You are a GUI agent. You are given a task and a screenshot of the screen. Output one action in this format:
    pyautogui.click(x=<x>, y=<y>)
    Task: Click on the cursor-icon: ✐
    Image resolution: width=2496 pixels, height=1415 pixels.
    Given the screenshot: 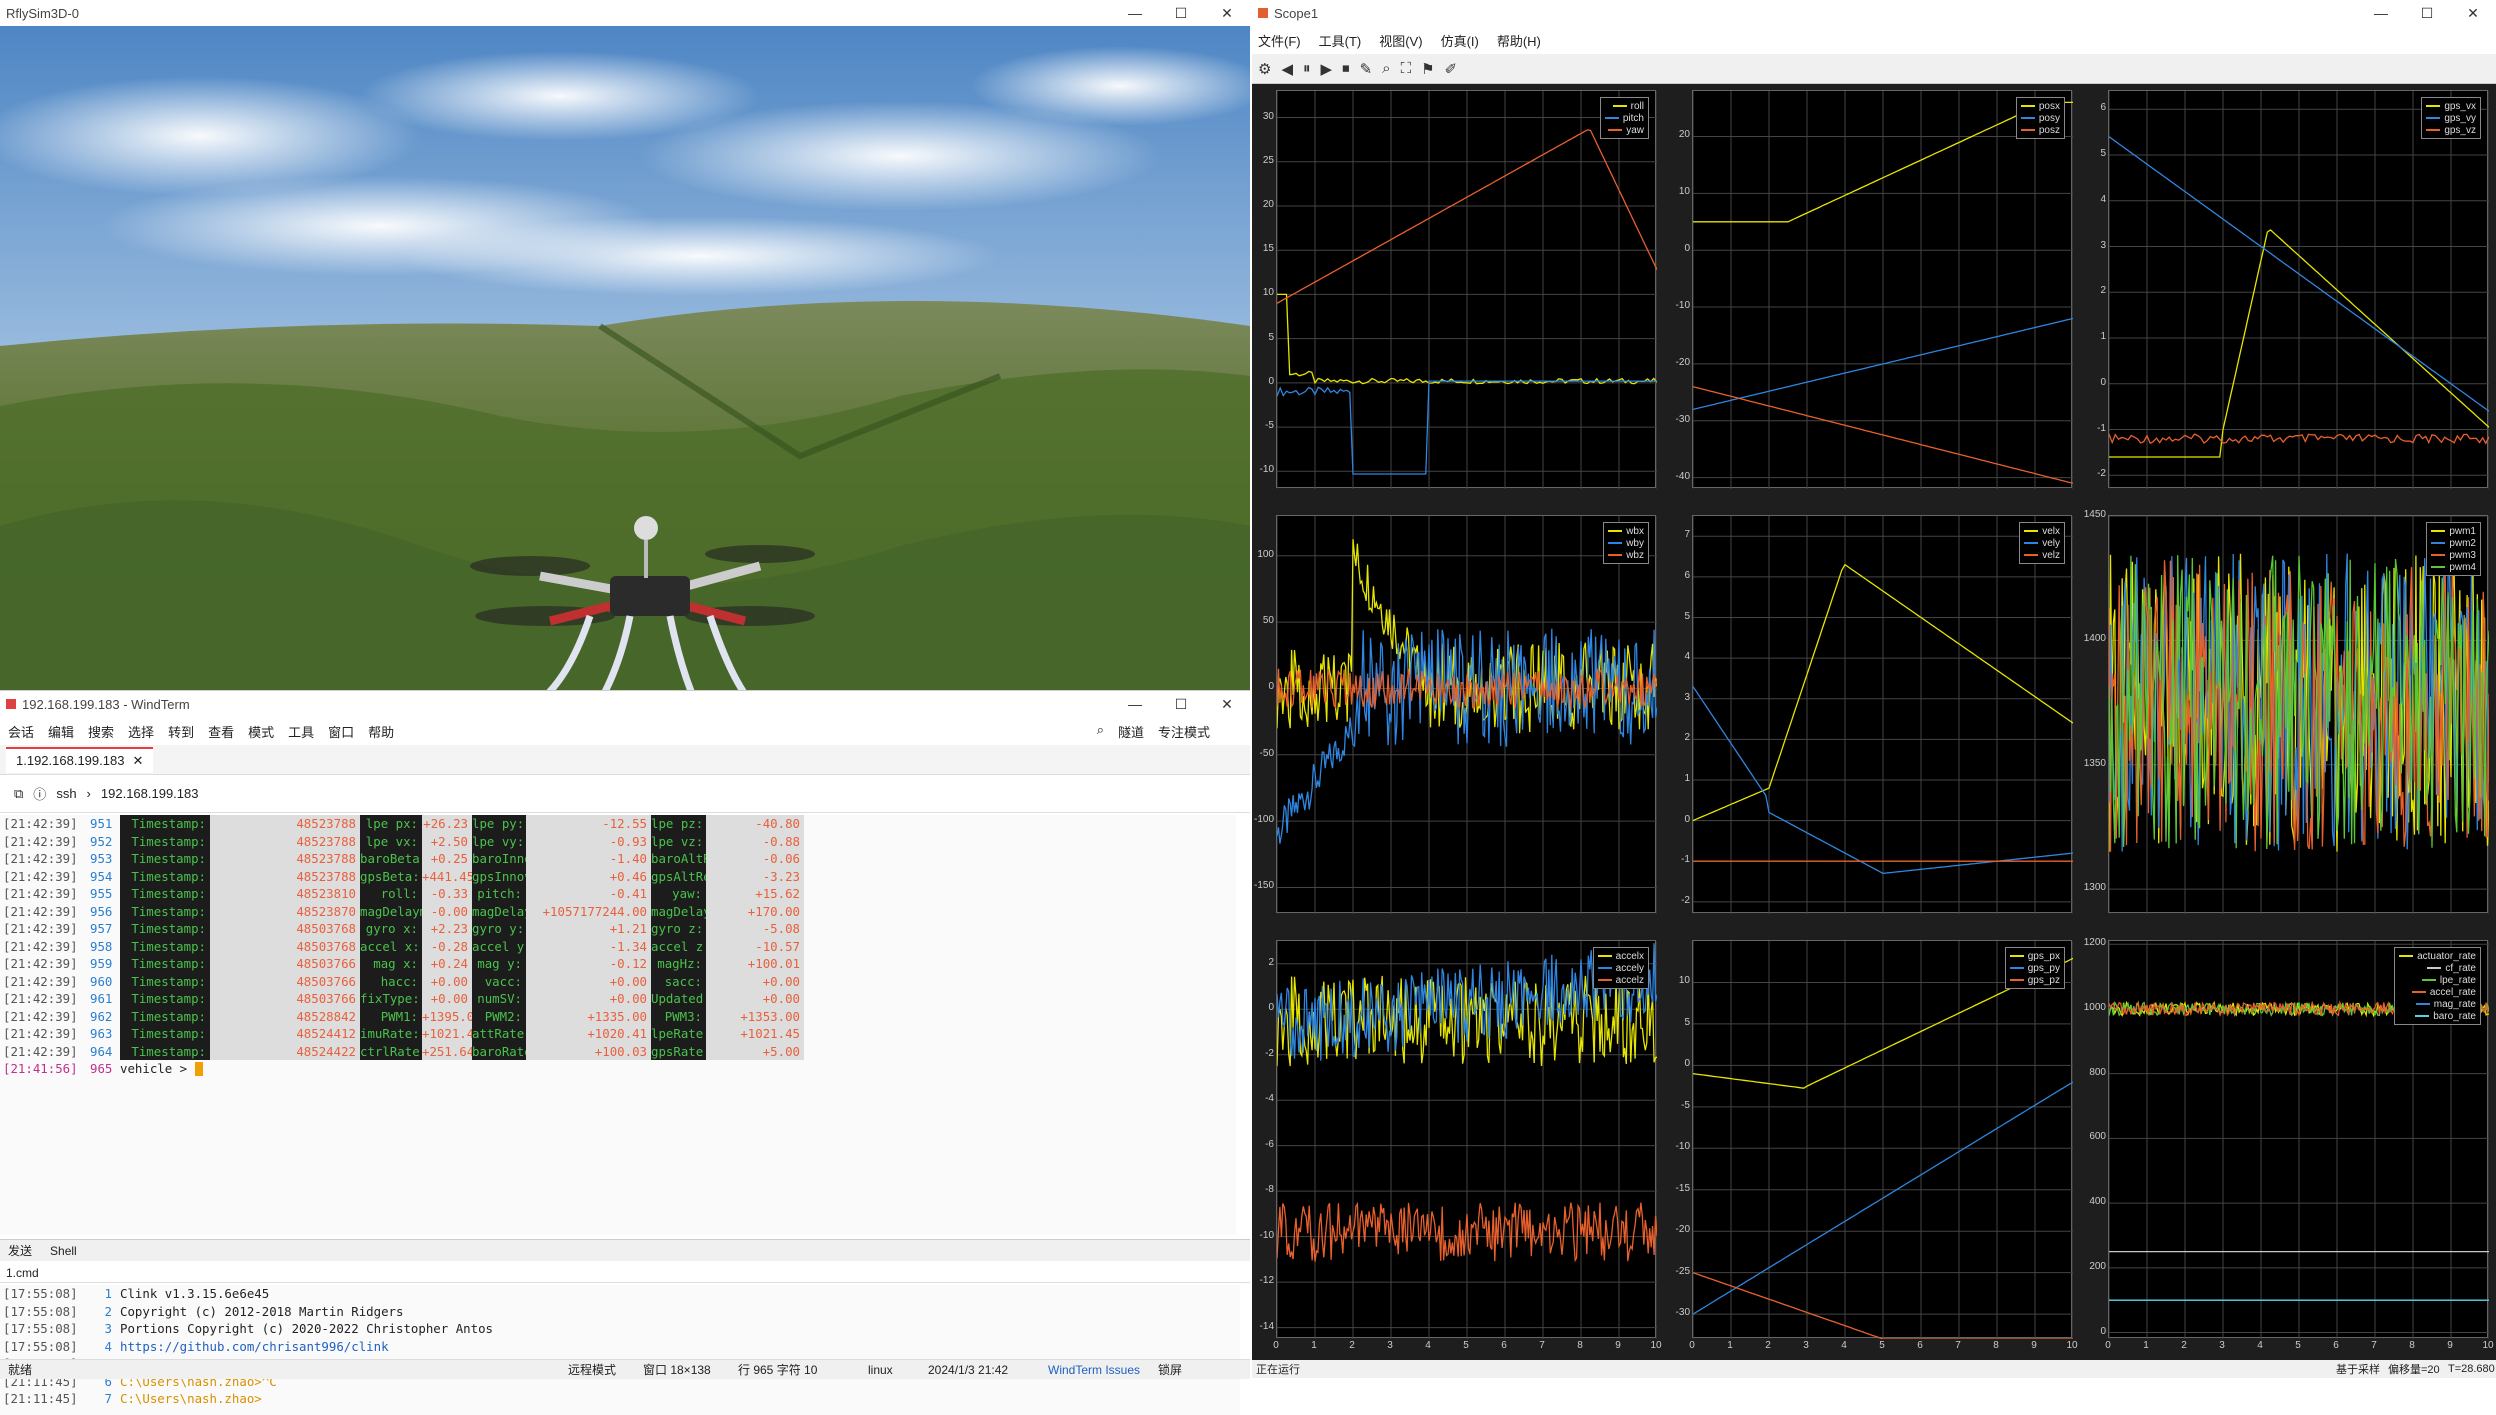 What is the action you would take?
    pyautogui.click(x=1451, y=69)
    